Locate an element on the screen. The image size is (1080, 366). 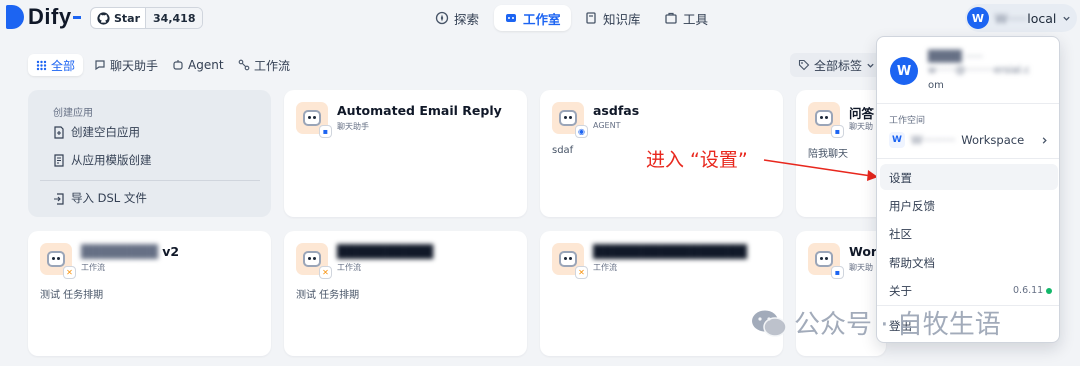
tab-agent: Agent is located at coordinates (198, 65).